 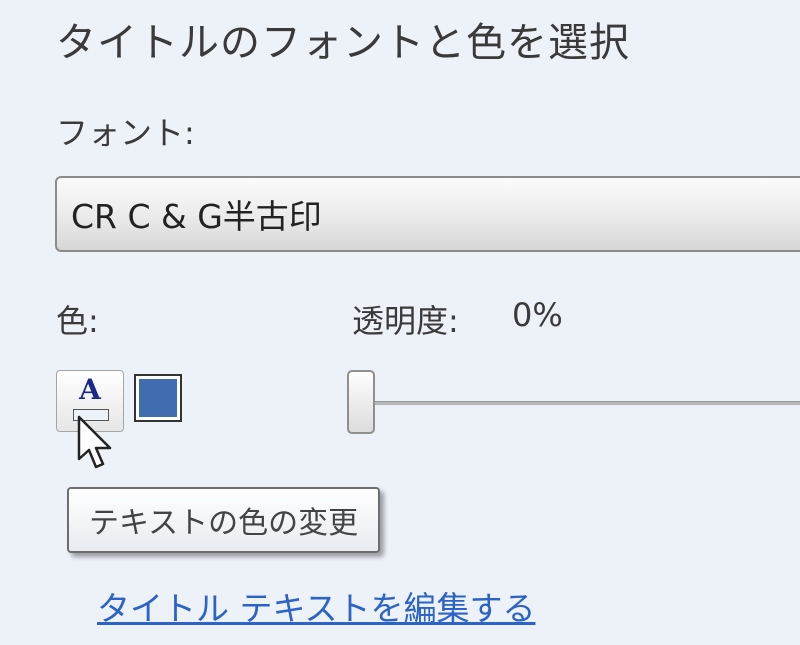 What do you see at coordinates (537, 315) in the screenshot?
I see `opacity-value: 0%` at bounding box center [537, 315].